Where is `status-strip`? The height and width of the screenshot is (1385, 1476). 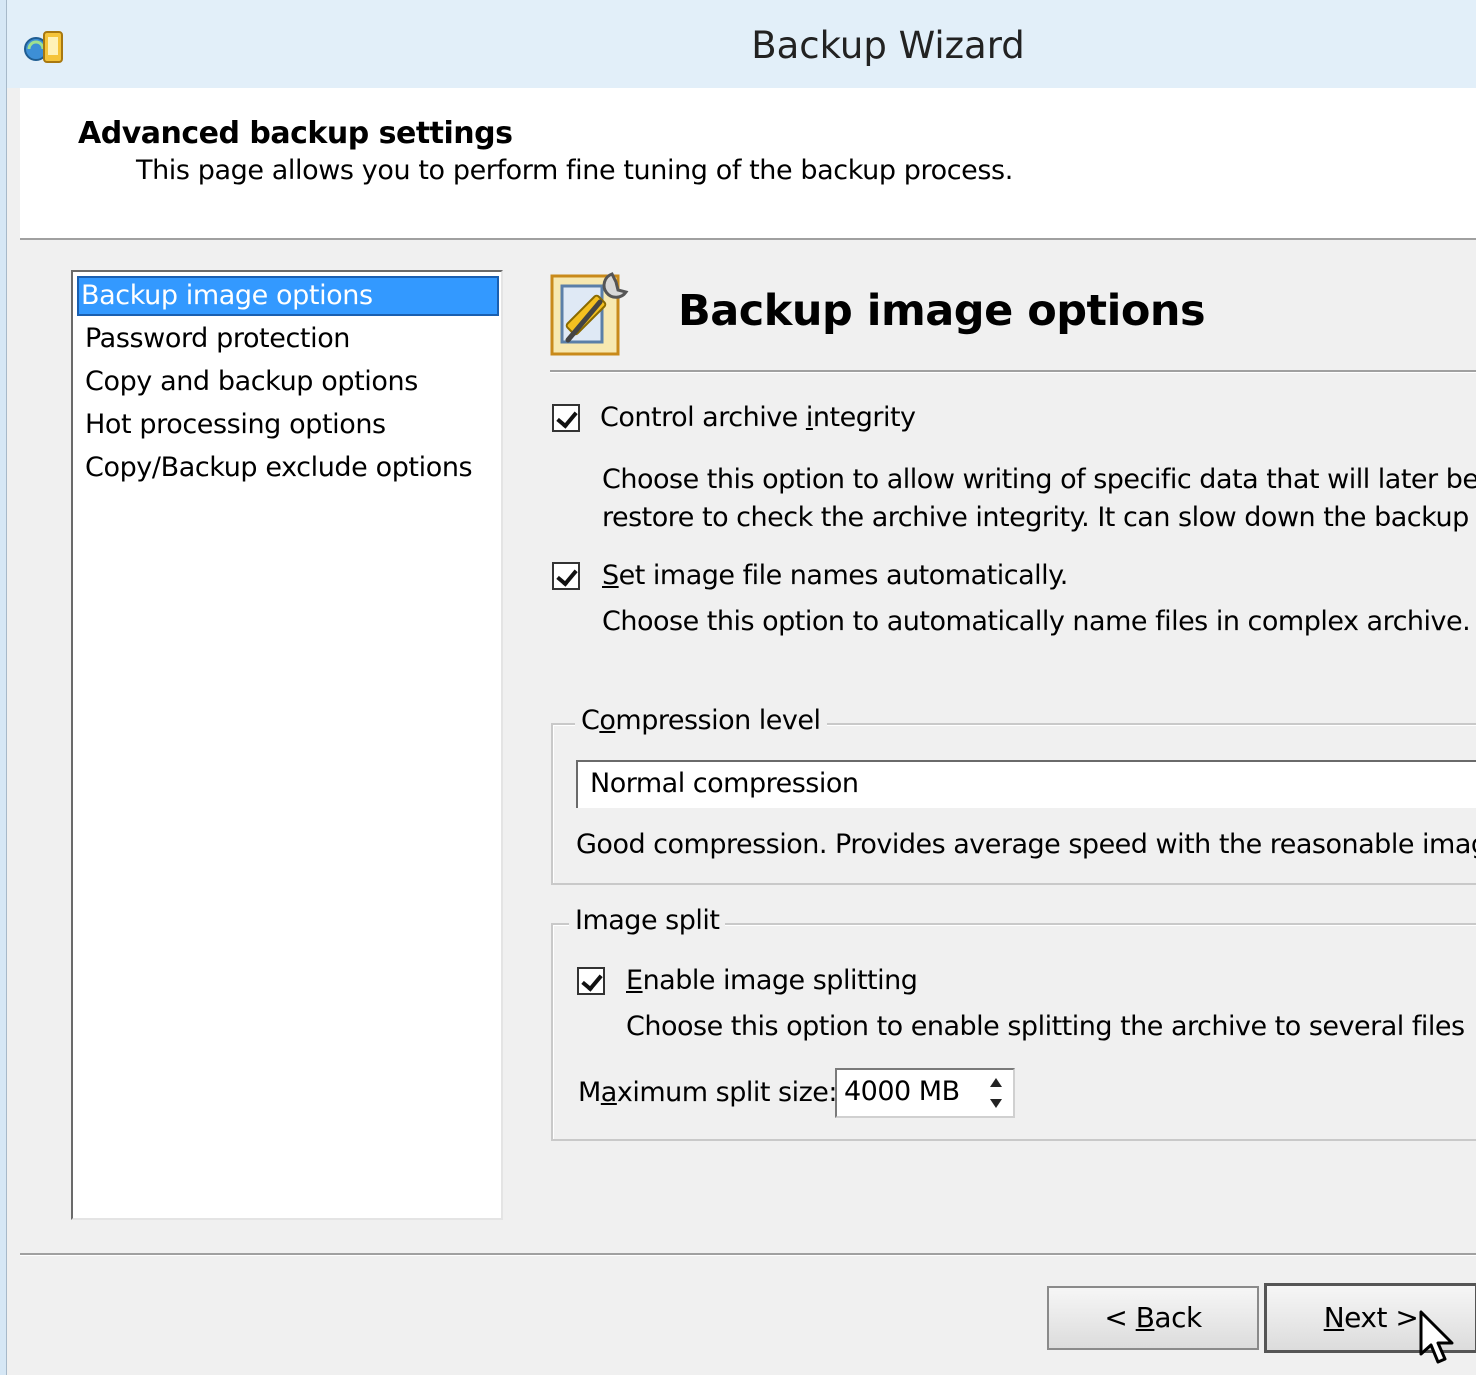
status-strip is located at coordinates (738, 1380).